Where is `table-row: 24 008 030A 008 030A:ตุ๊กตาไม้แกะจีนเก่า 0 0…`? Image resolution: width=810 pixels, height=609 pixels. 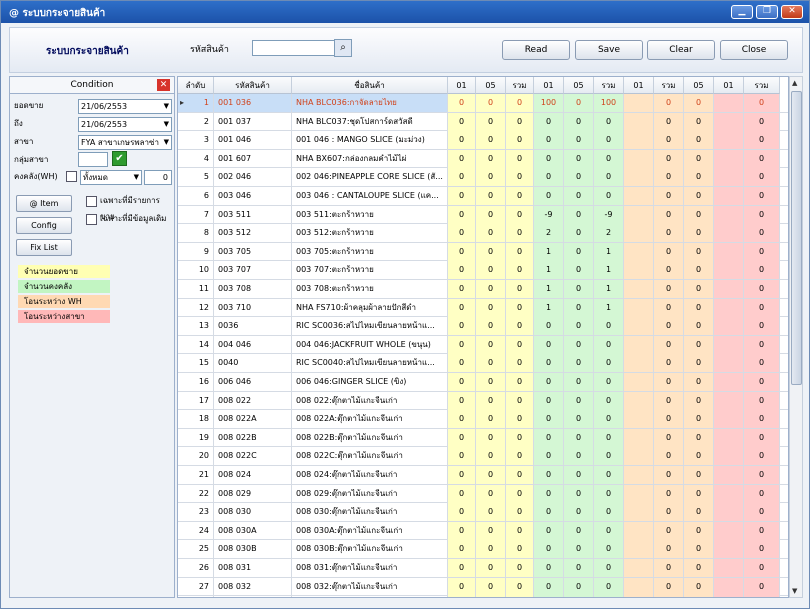 table-row: 24 008 030A 008 030A:ตุ๊กตาไม้แกะจีนเก่า 0 0… is located at coordinates (483, 531).